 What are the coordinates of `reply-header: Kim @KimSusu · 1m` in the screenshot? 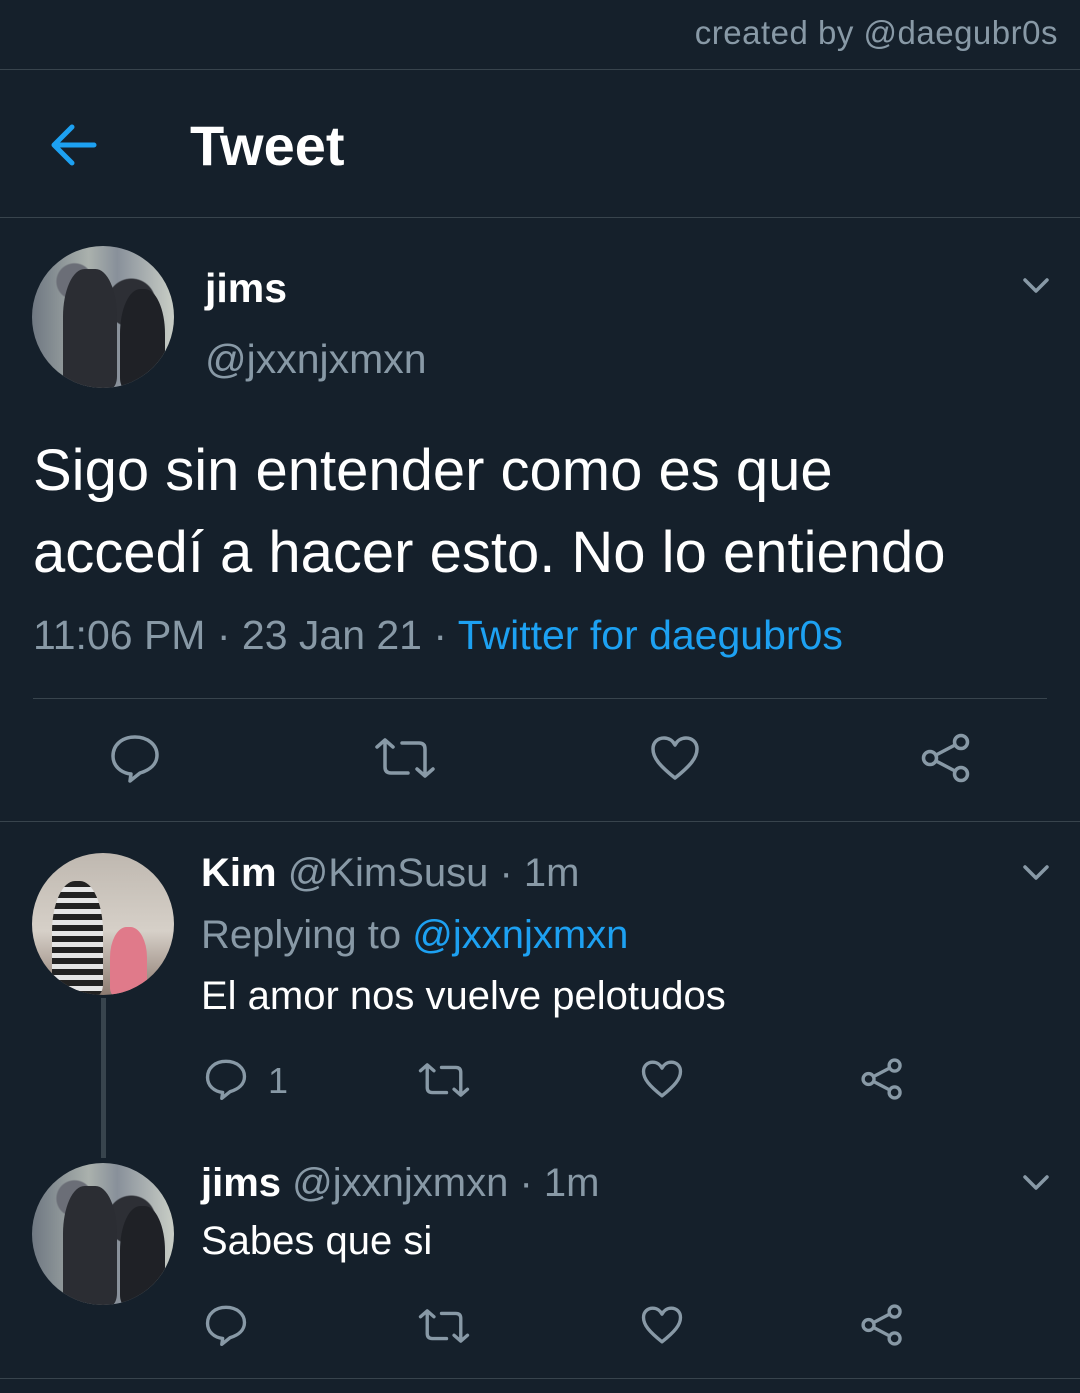 It's located at (390, 873).